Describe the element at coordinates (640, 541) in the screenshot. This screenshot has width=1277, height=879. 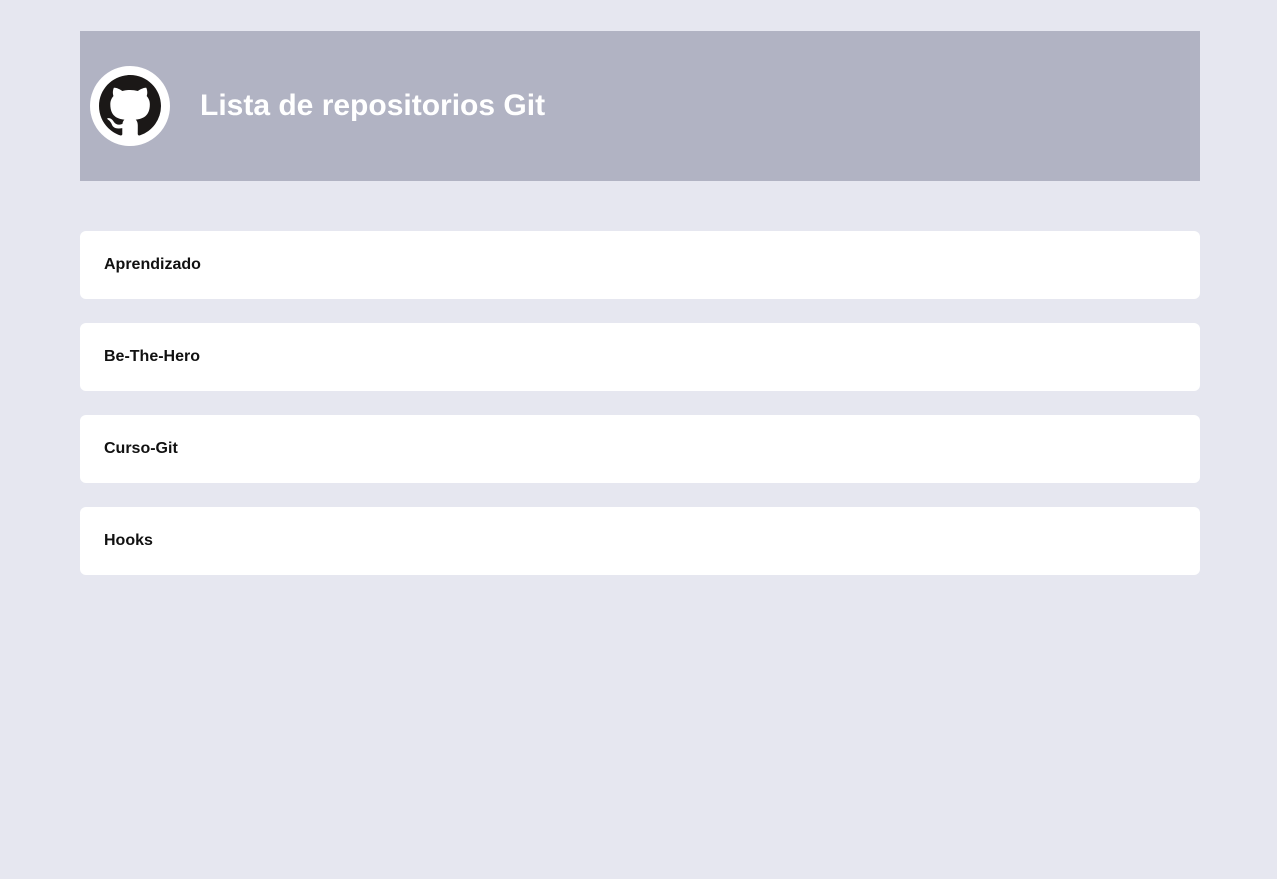
I see `repository-item-hooks: Hooks` at that location.